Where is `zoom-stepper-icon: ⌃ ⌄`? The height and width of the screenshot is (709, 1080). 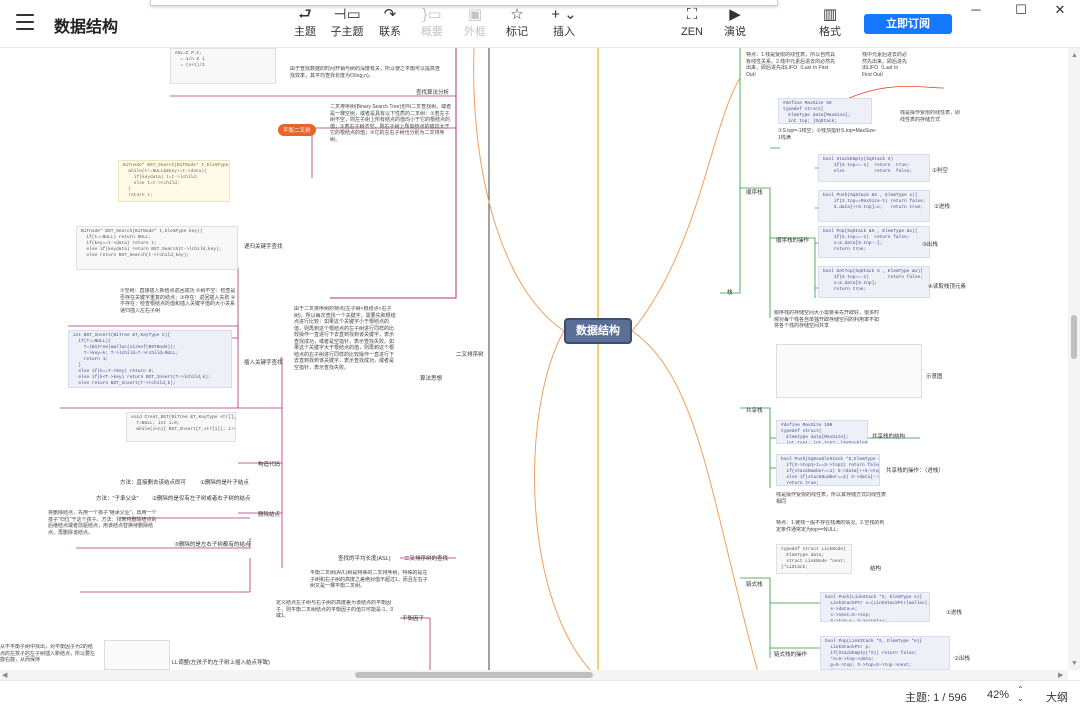 zoom-stepper-icon: ⌃ ⌄ is located at coordinates (1020, 694).